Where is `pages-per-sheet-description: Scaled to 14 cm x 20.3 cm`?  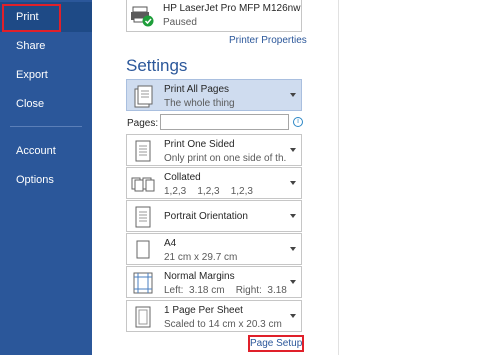
pages-per-sheet-description: Scaled to 14 cm x 20.3 cm is located at coordinates (223, 324).